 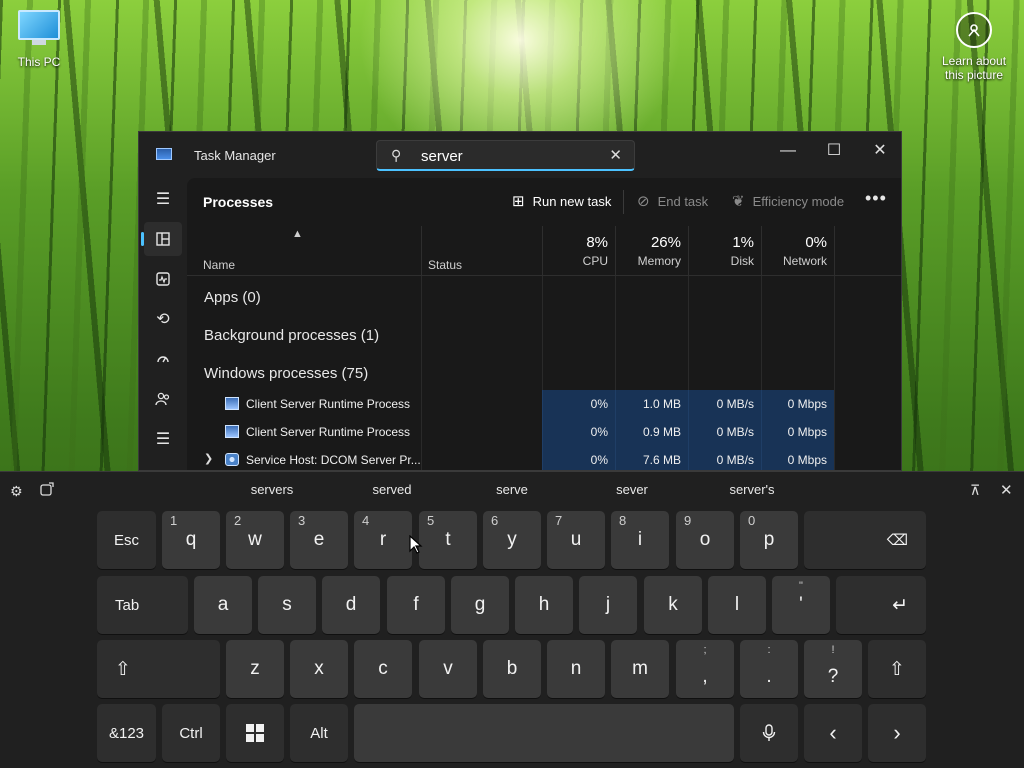 I want to click on key-period: :., so click(x=769, y=669).